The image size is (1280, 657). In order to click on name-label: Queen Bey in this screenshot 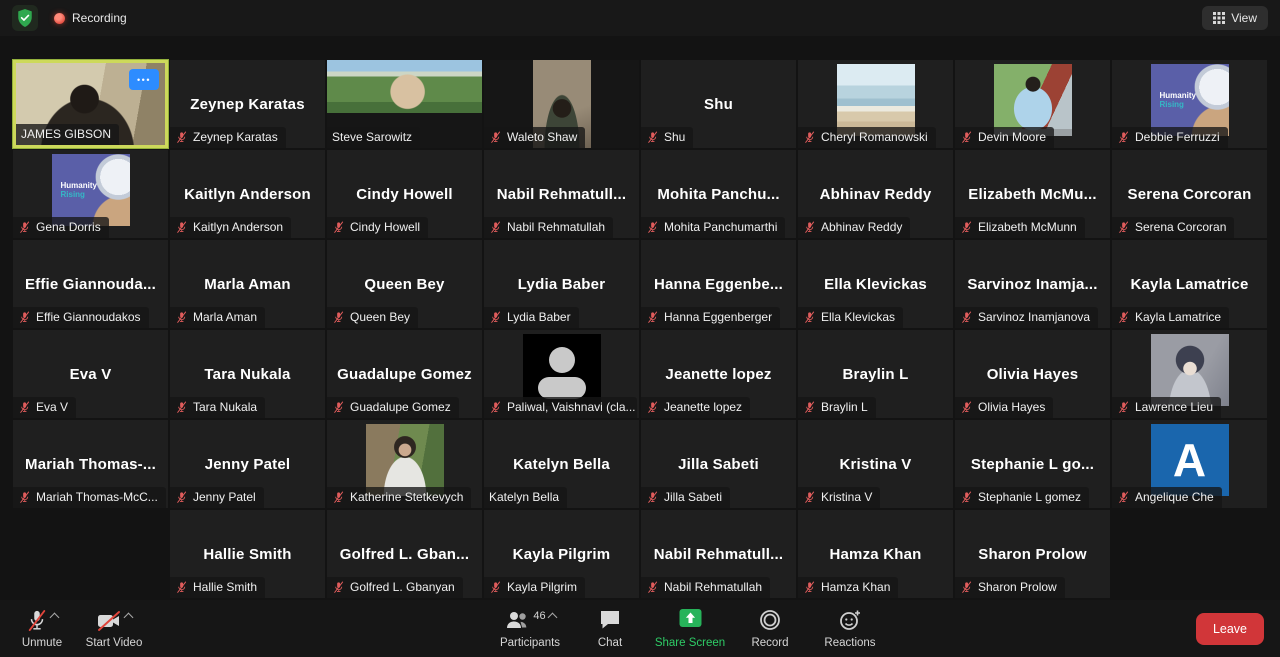, I will do `click(373, 317)`.